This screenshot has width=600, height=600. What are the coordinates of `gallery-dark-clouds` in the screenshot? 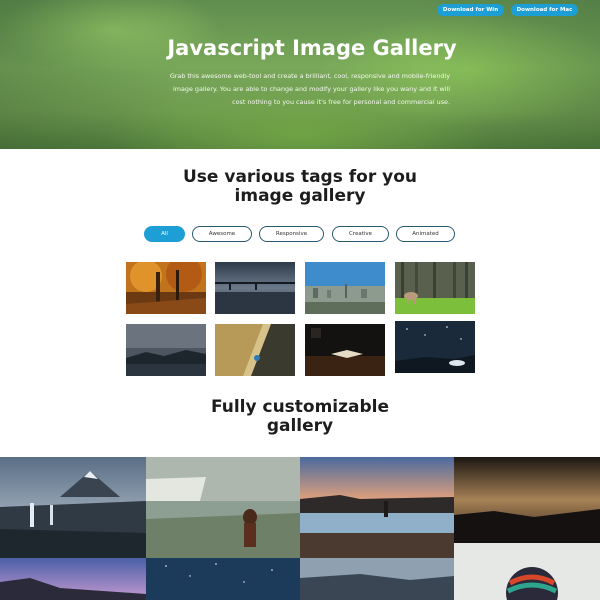 It's located at (527, 500).